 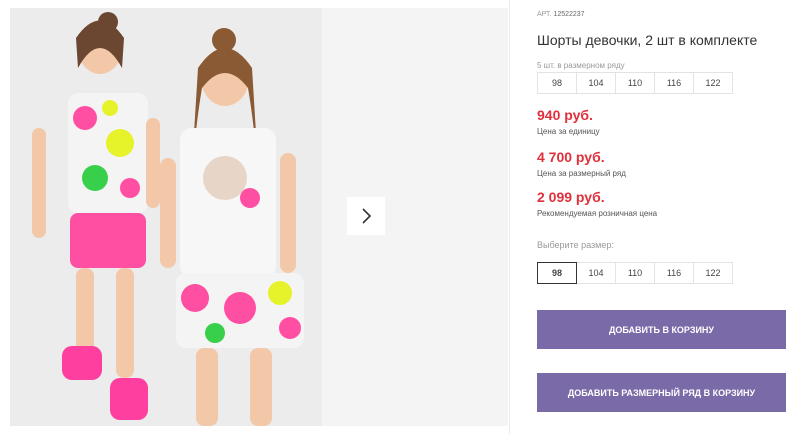 What do you see at coordinates (596, 273) in the screenshot?
I see `size-option-104: 104` at bounding box center [596, 273].